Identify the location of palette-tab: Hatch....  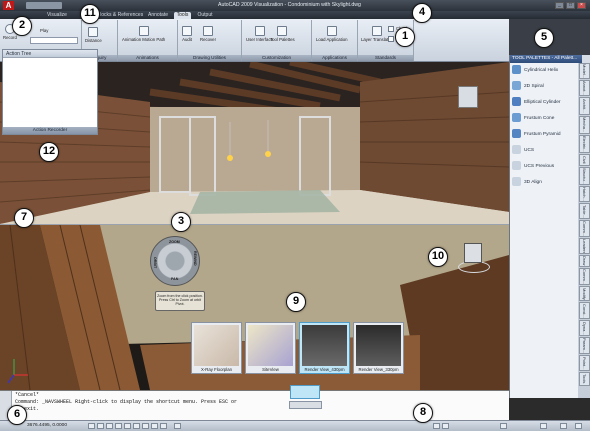
(584, 194).